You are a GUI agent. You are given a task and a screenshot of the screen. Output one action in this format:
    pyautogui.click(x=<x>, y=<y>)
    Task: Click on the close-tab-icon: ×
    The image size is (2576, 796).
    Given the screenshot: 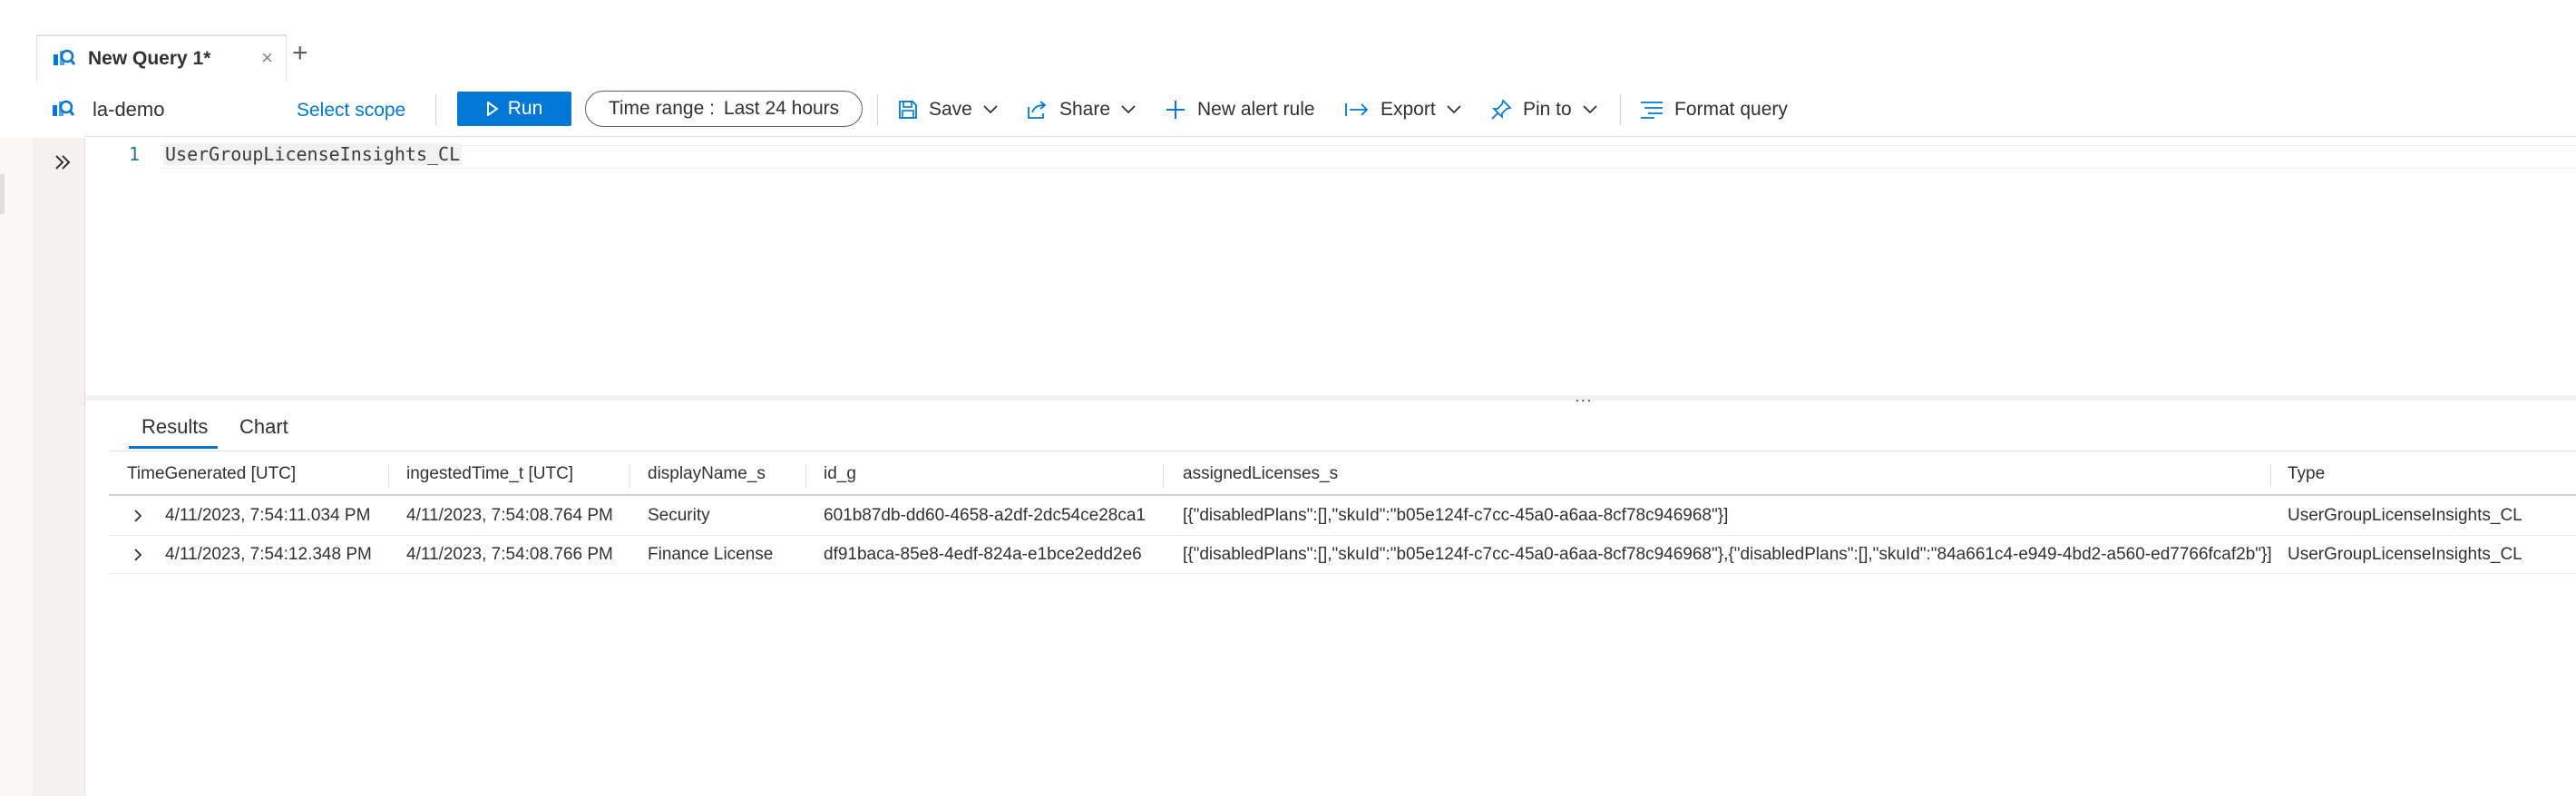 What is the action you would take?
    pyautogui.click(x=267, y=58)
    